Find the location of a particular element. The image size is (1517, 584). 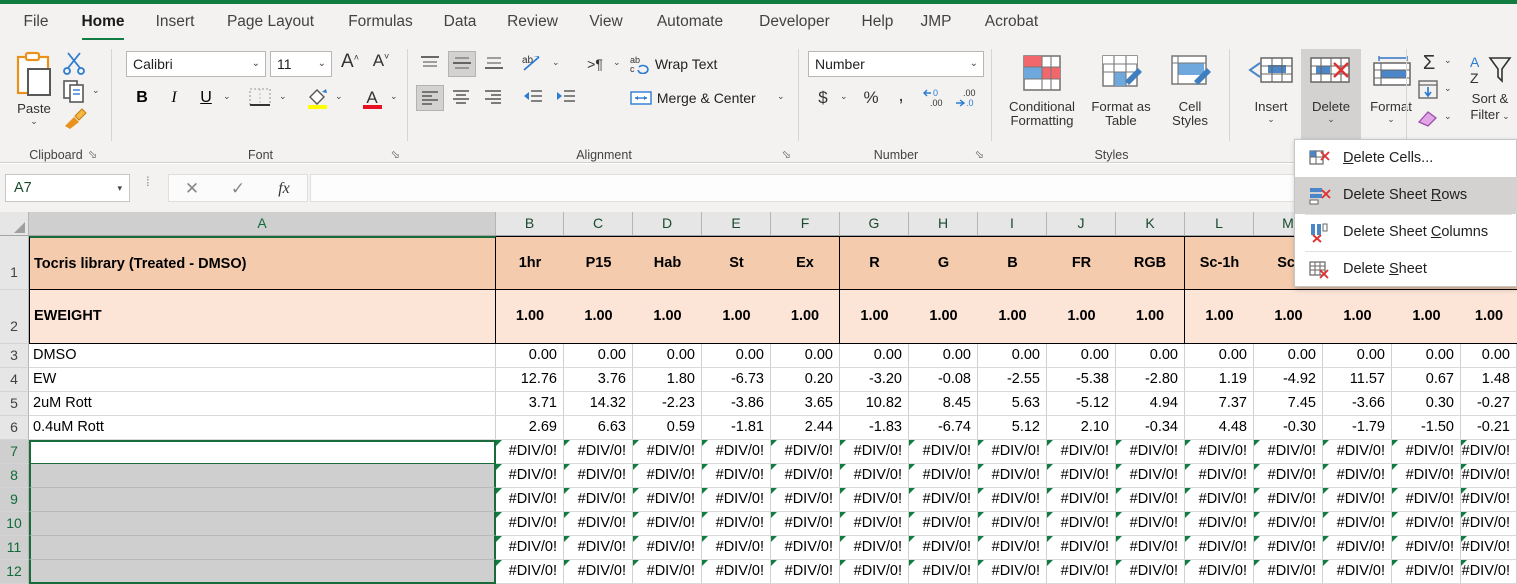

decrease-indent-button: >¶ is located at coordinates (595, 64).